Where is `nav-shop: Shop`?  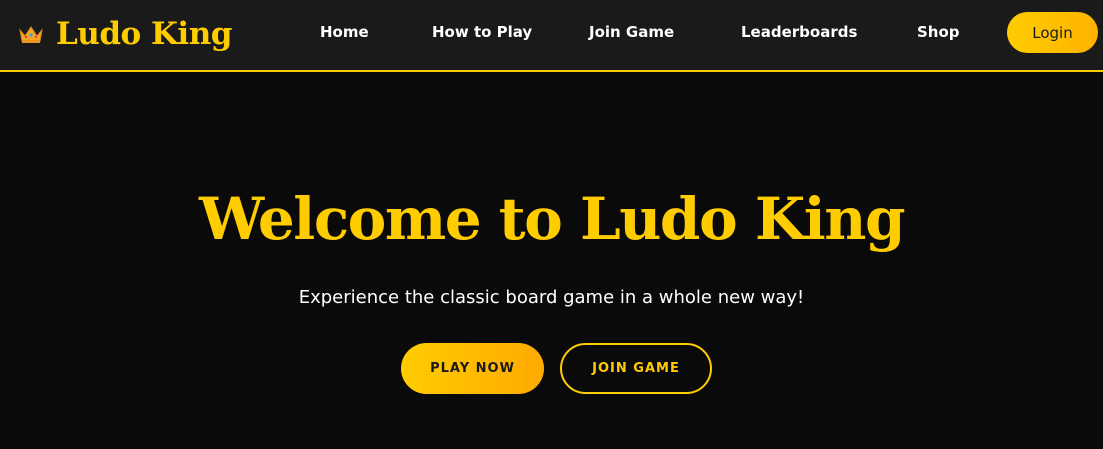 nav-shop: Shop is located at coordinates (938, 32).